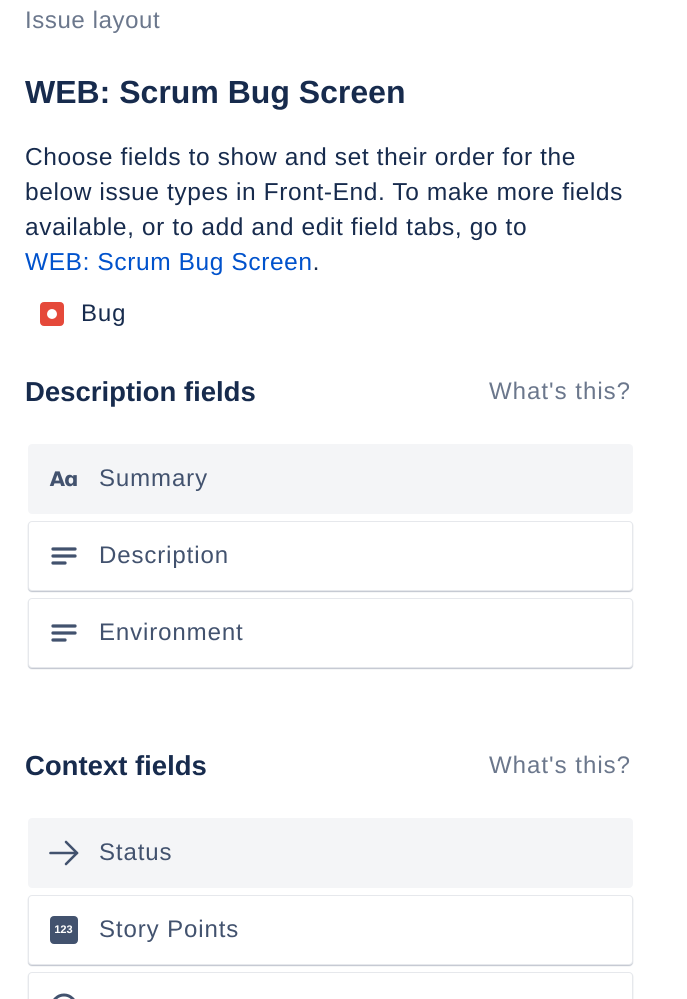  Describe the element at coordinates (103, 314) in the screenshot. I see `issue-type-label: Bug` at that location.